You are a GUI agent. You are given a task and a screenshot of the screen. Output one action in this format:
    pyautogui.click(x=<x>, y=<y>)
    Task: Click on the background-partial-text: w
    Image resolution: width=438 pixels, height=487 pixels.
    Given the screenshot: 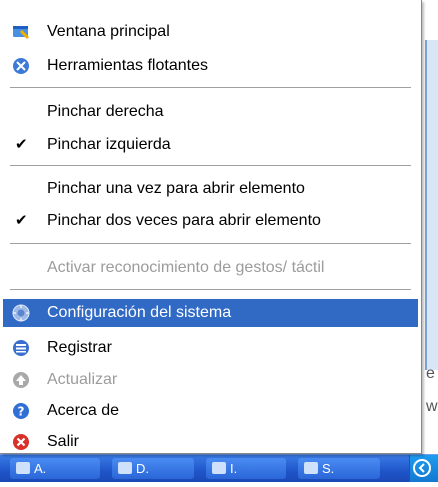 What is the action you would take?
    pyautogui.click(x=432, y=406)
    